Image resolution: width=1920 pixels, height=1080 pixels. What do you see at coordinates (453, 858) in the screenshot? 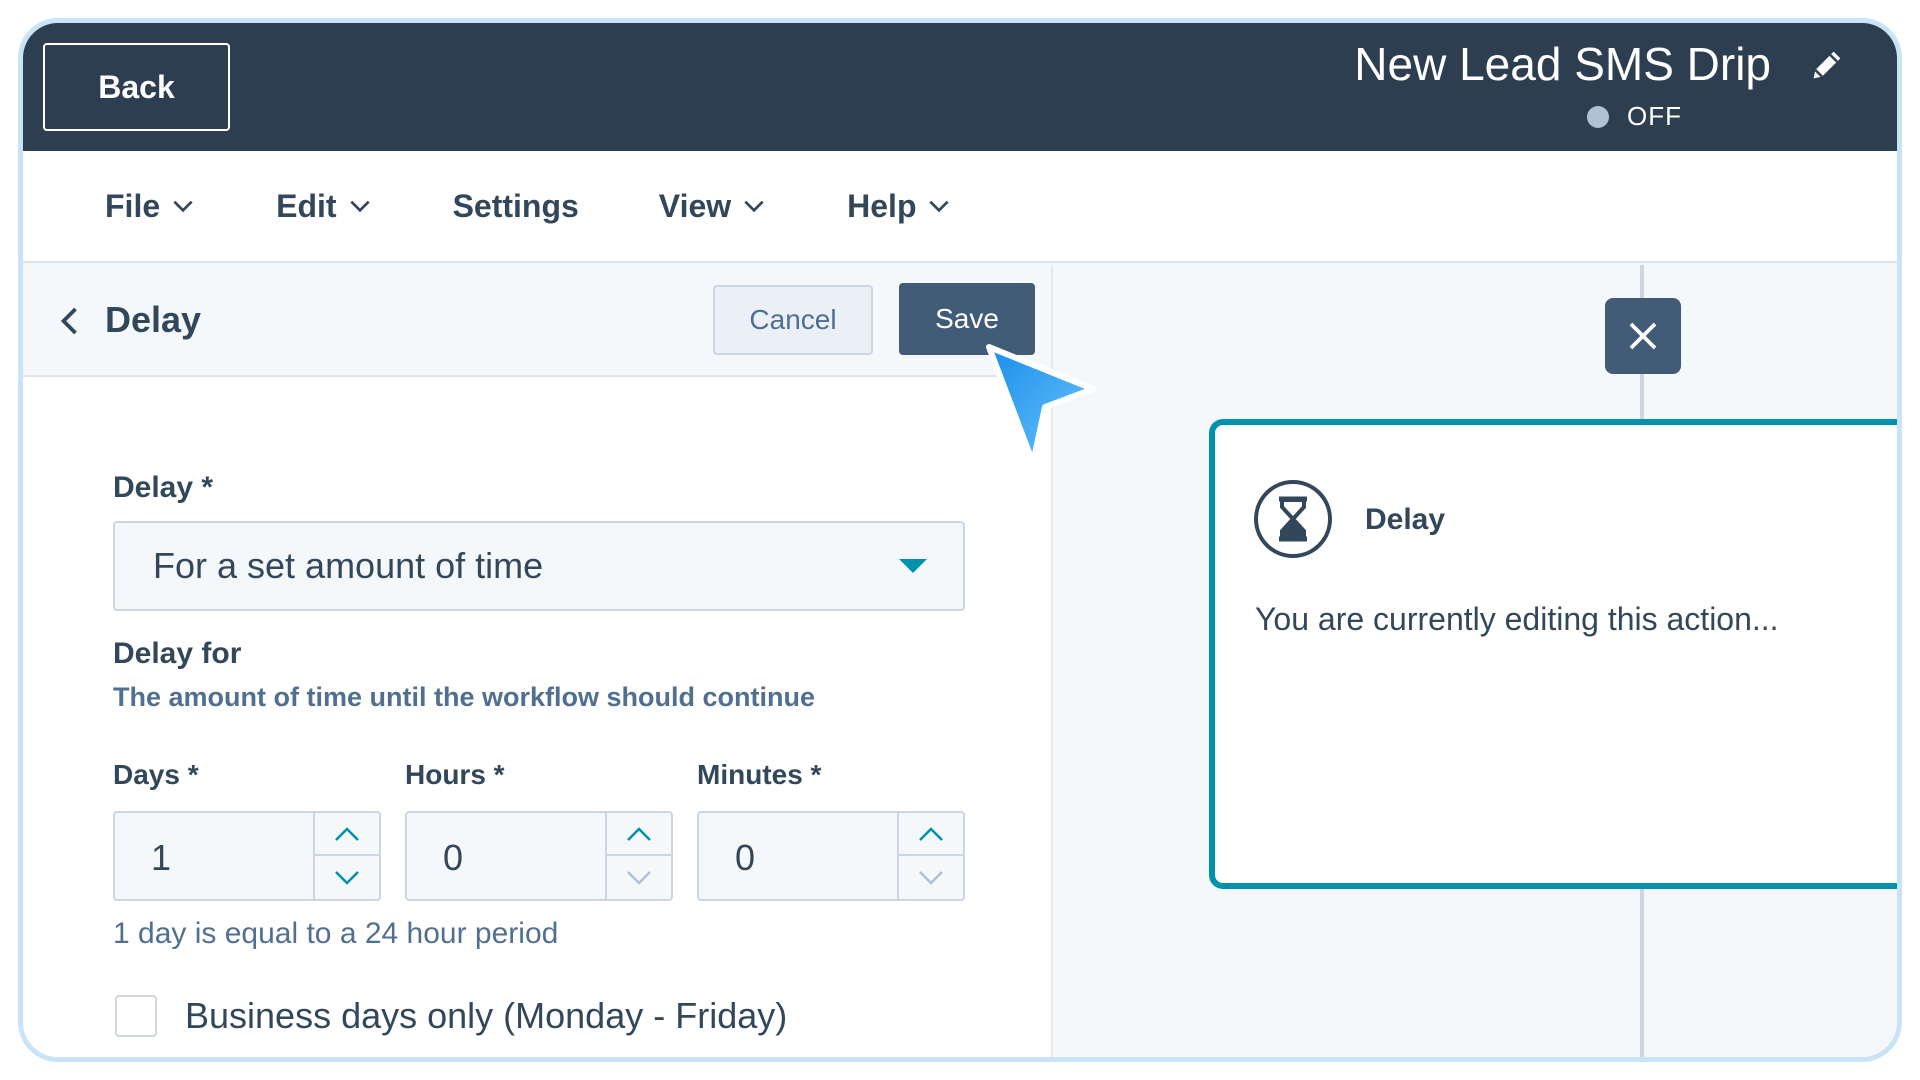
I see `hours-input: 0` at bounding box center [453, 858].